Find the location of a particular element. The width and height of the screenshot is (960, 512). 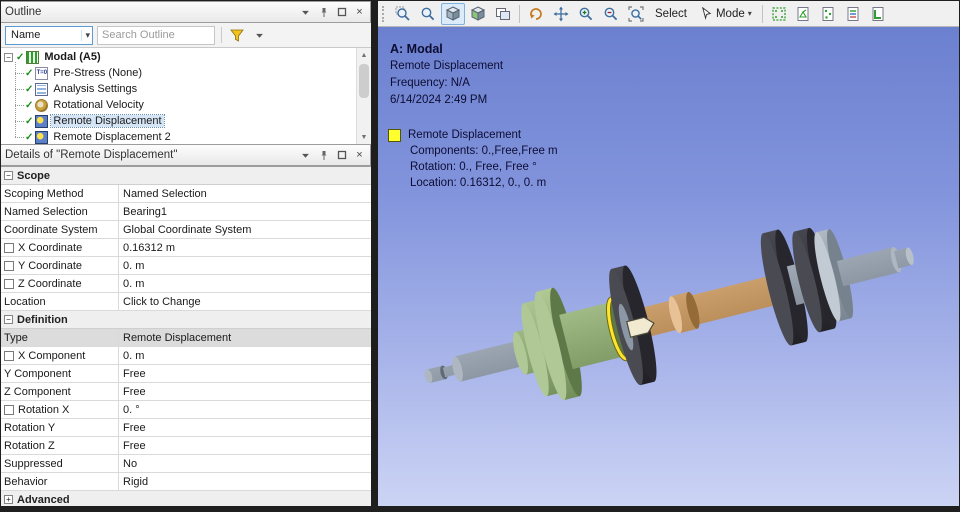

details-row-named-selection: Named Selection Bearing1 is located at coordinates (186, 212).